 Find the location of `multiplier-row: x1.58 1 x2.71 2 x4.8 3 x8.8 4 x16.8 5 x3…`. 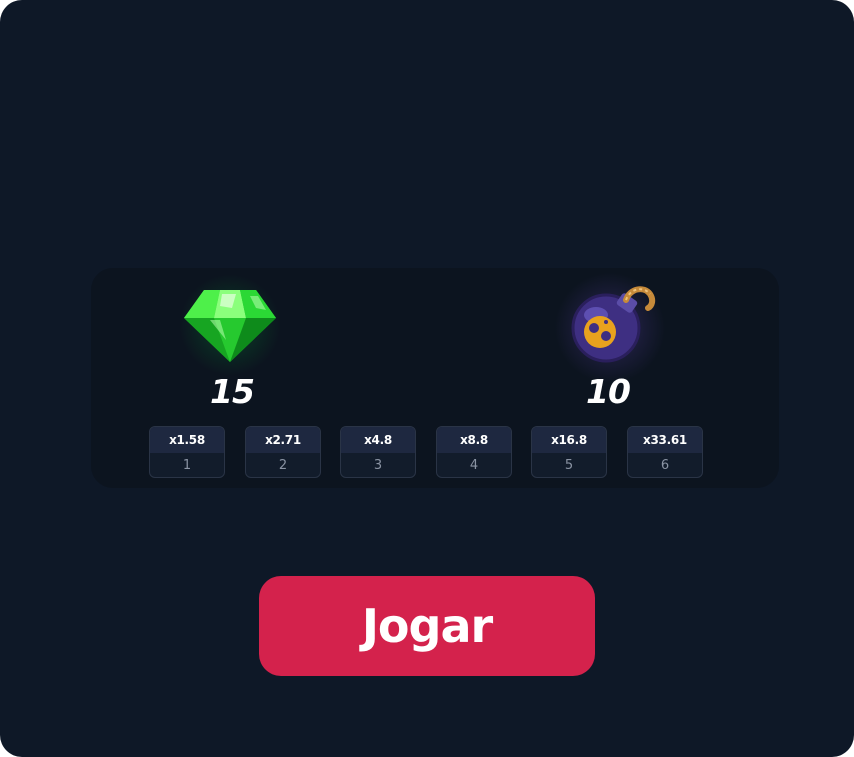

multiplier-row: x1.58 1 x2.71 2 x4.8 3 x8.8 4 x16.8 5 x3… is located at coordinates (429, 453).